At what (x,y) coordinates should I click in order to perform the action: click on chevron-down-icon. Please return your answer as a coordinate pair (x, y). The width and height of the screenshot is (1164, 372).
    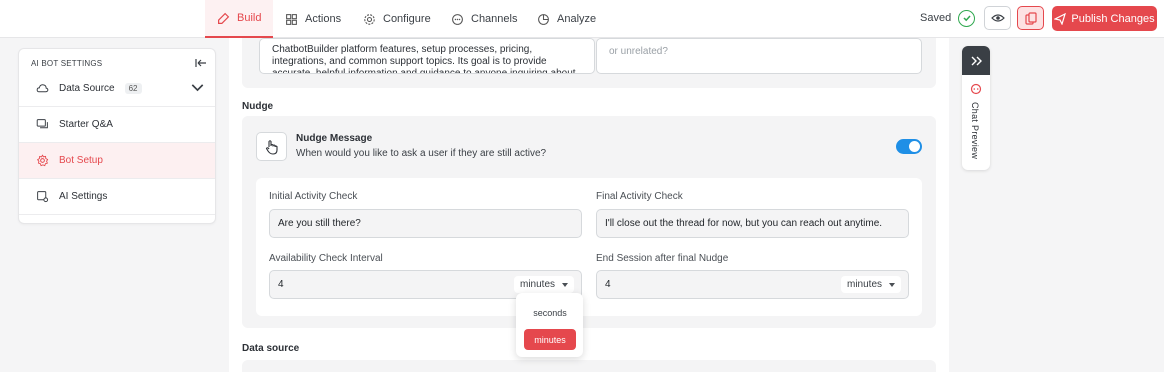
    Looking at the image, I should click on (197, 89).